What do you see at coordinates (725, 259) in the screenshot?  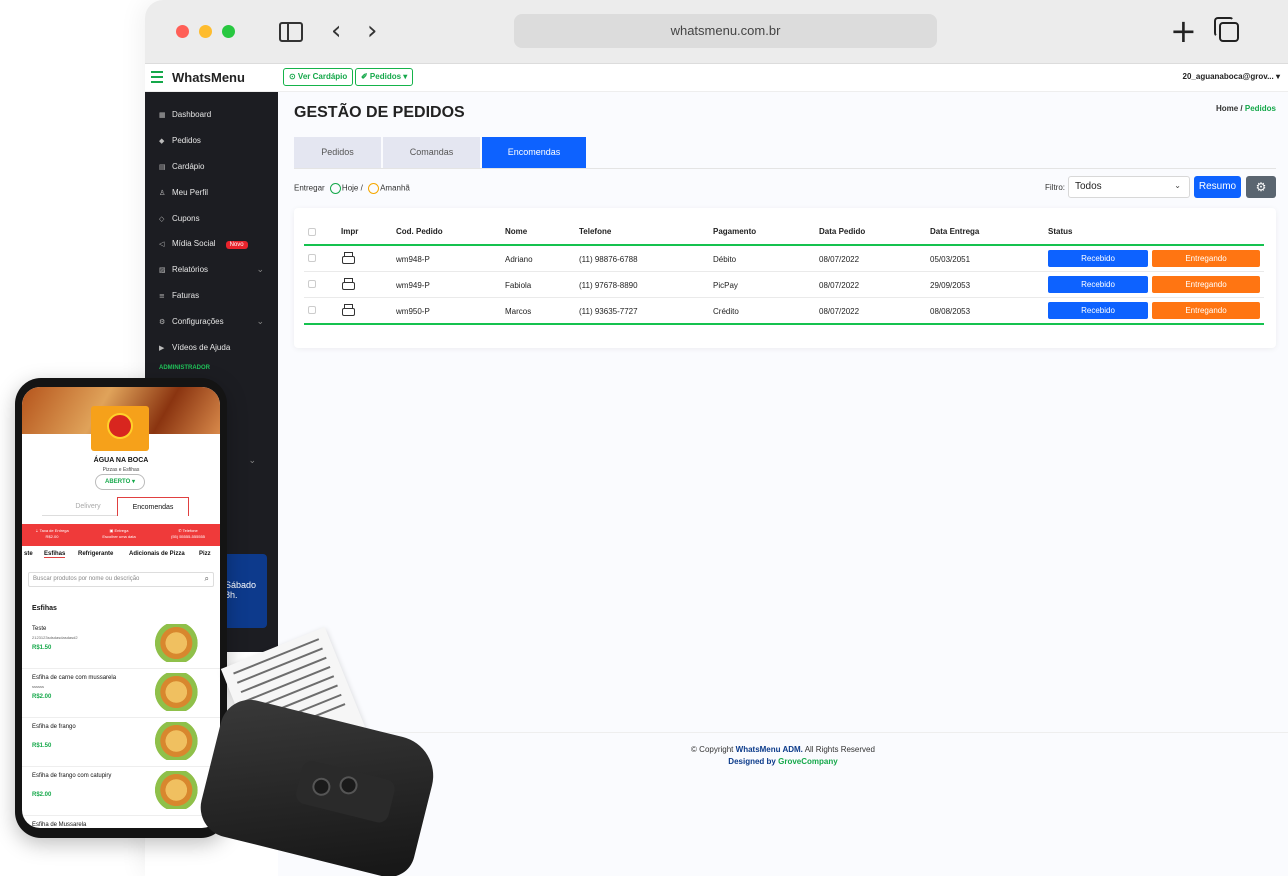 I see `payment-method: Débito` at bounding box center [725, 259].